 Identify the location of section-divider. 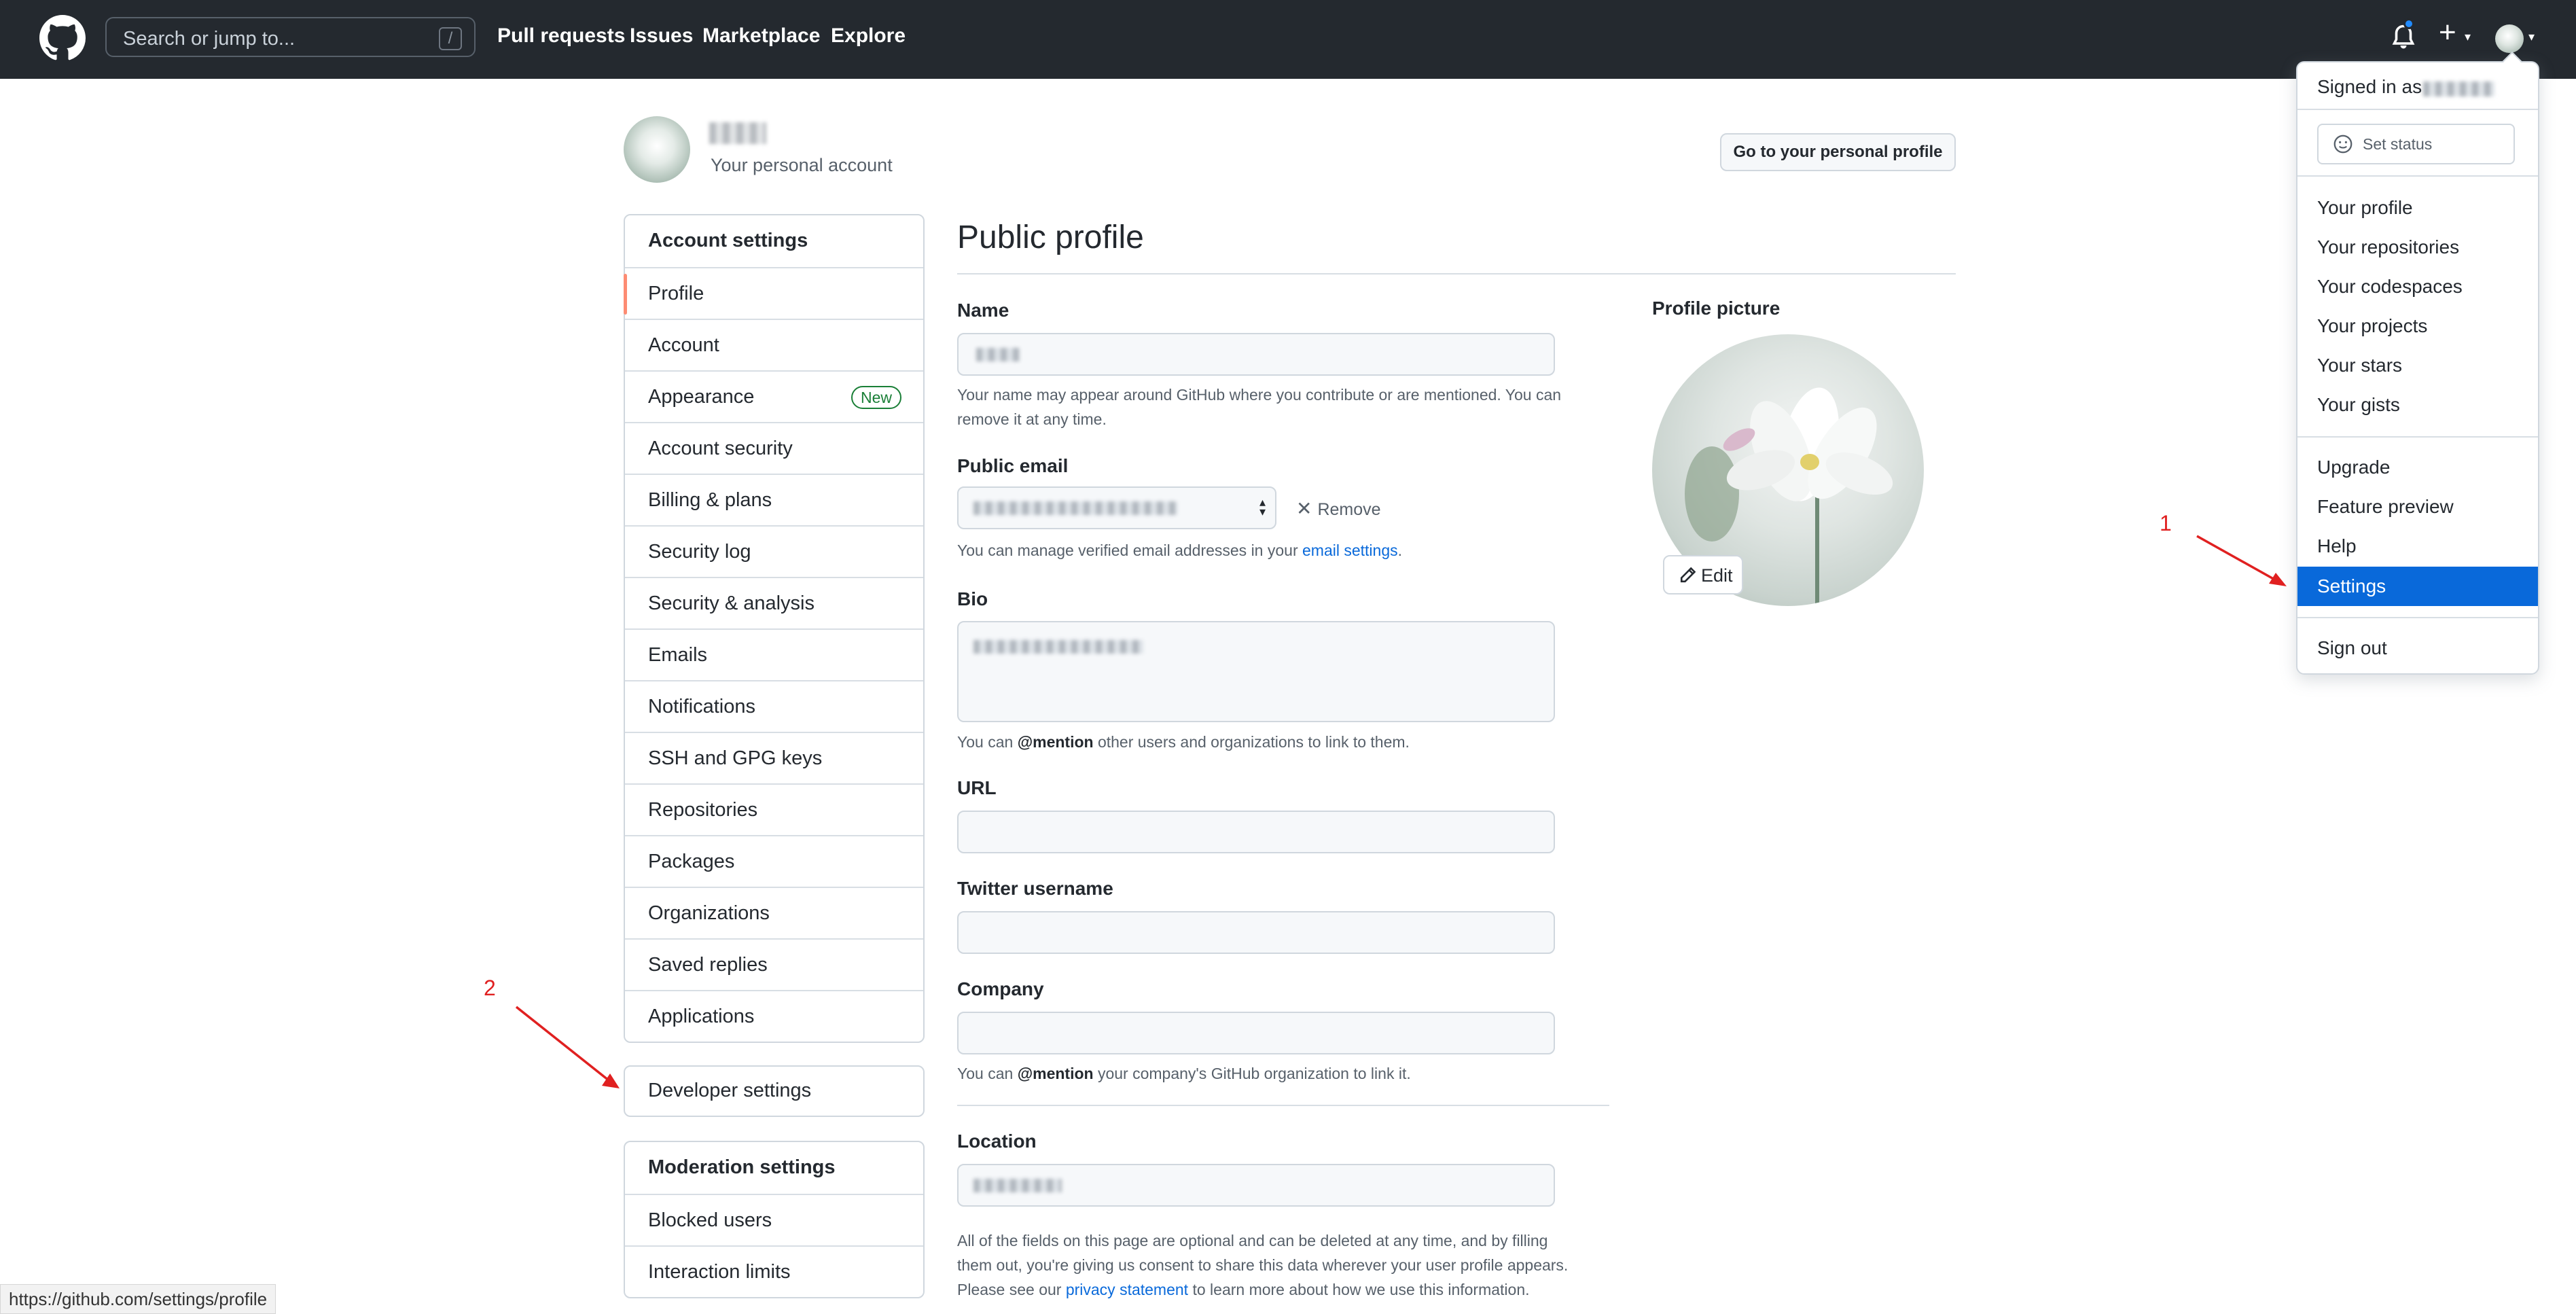
(1283, 1105).